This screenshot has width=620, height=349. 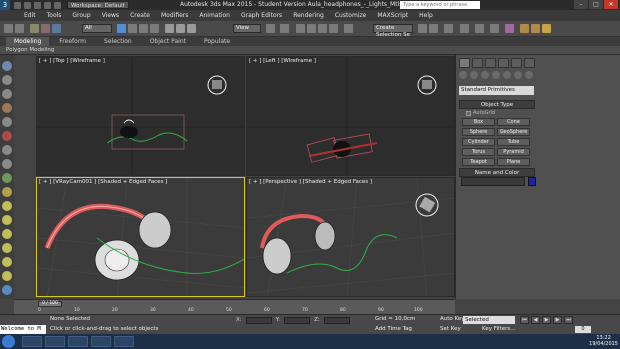 What do you see at coordinates (28, 41) in the screenshot?
I see `tab-modeling: Modeling` at bounding box center [28, 41].